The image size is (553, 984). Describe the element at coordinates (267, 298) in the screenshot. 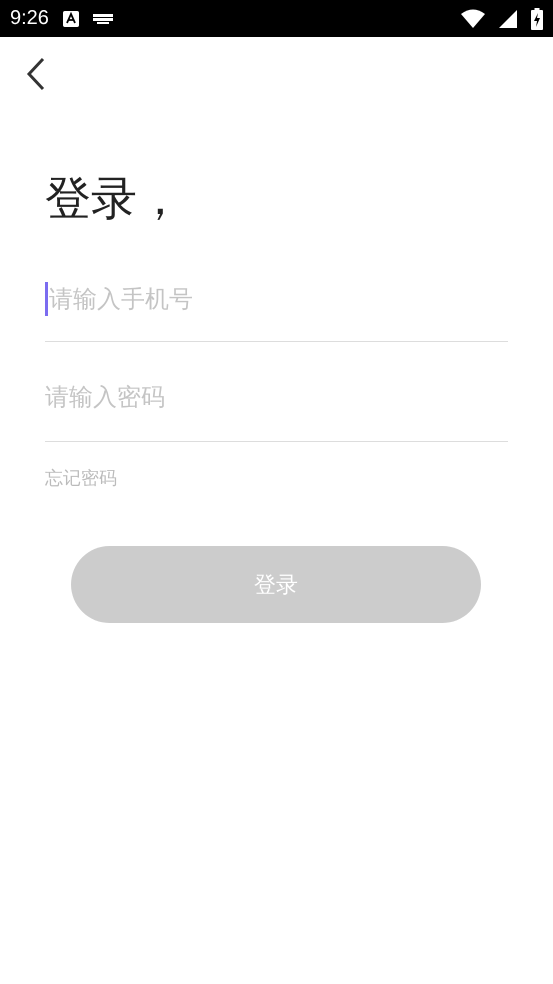

I see `input-field: 请输入手机号` at that location.